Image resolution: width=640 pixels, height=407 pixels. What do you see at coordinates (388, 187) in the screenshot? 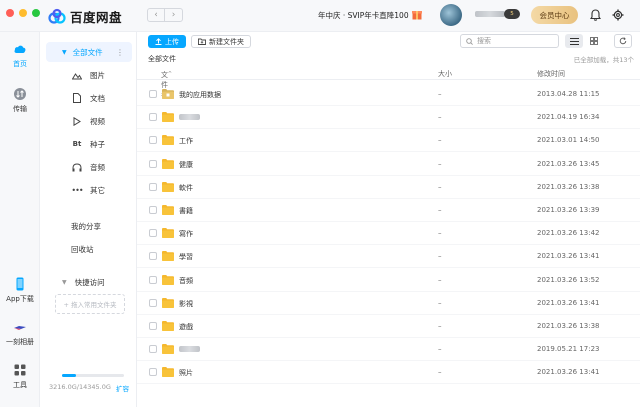
I see `table-row: 軟件 – 2021.03.26 13:38` at bounding box center [388, 187].